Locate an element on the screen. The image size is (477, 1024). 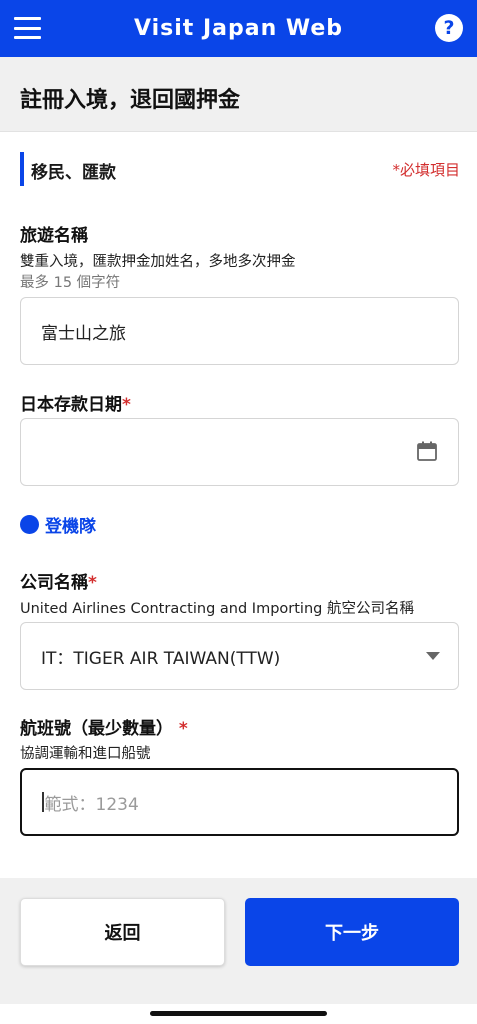
boarding-team-link: 登機隊 is located at coordinates (58, 524).